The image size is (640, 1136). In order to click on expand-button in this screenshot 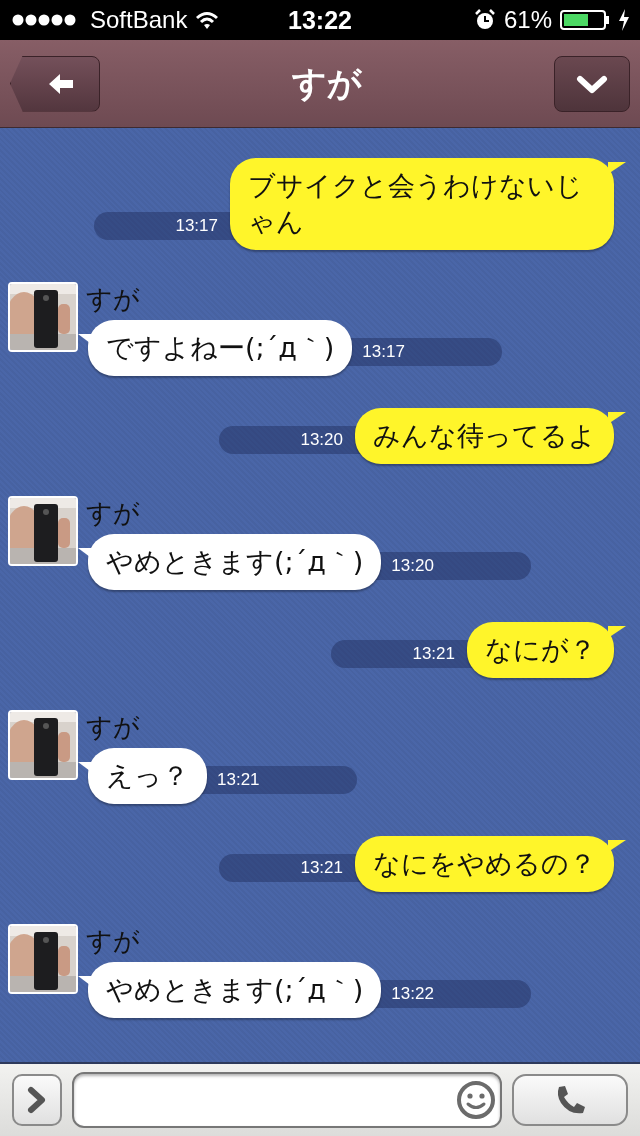, I will do `click(37, 1100)`.